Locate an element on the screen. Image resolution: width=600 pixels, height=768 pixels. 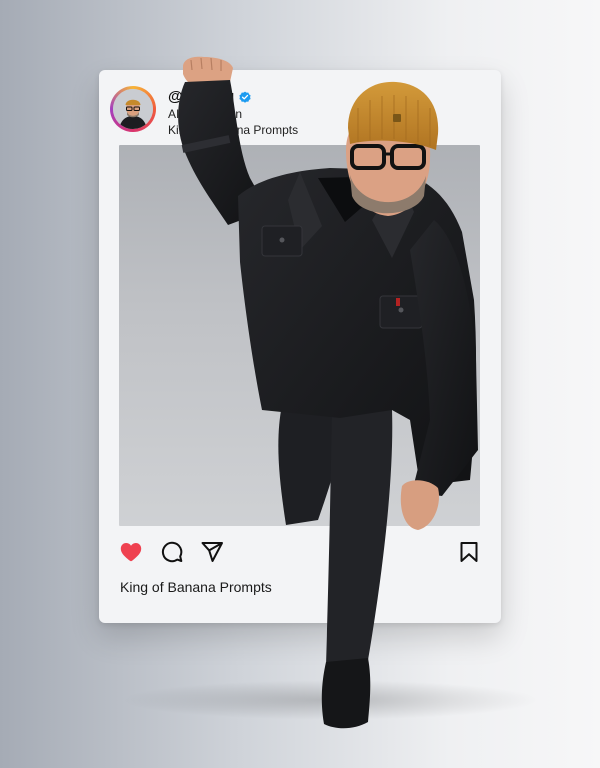
verified-badge-icon is located at coordinates (245, 97).